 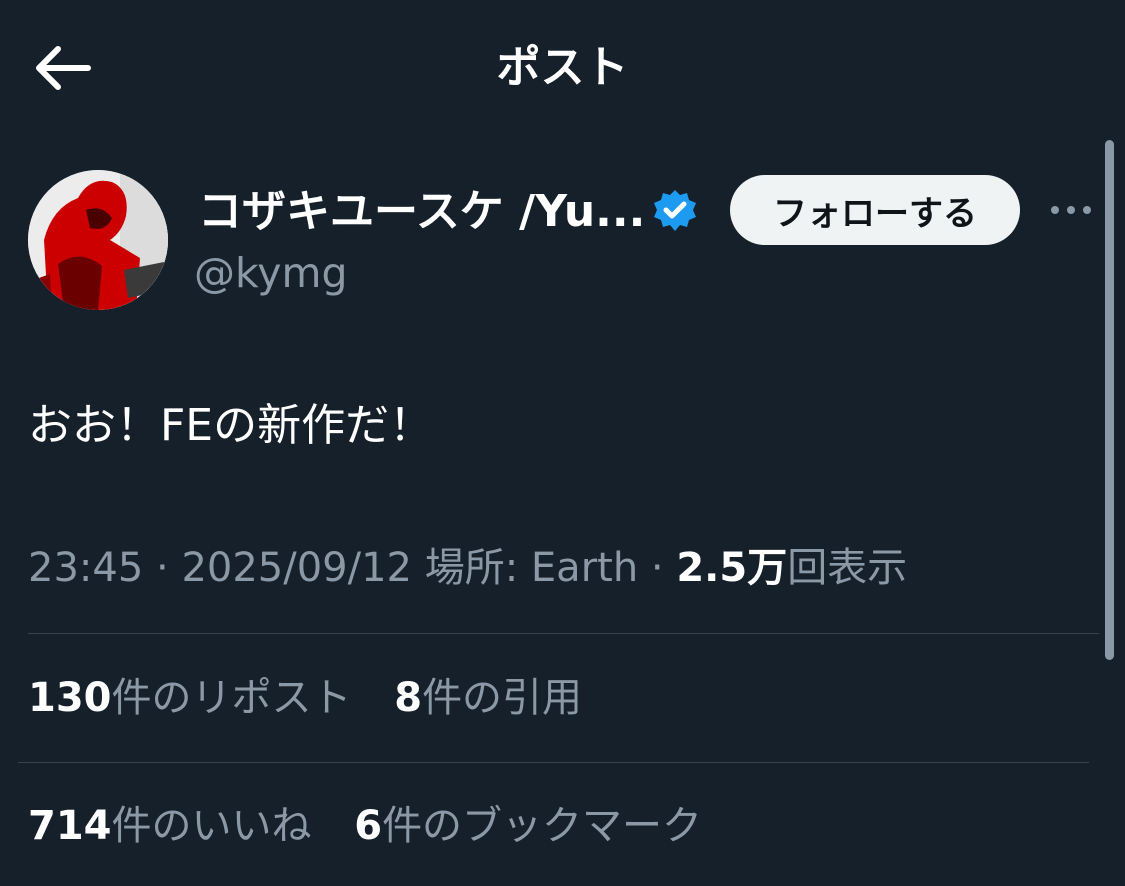 I want to click on top-bar: ポスト, so click(x=562, y=65).